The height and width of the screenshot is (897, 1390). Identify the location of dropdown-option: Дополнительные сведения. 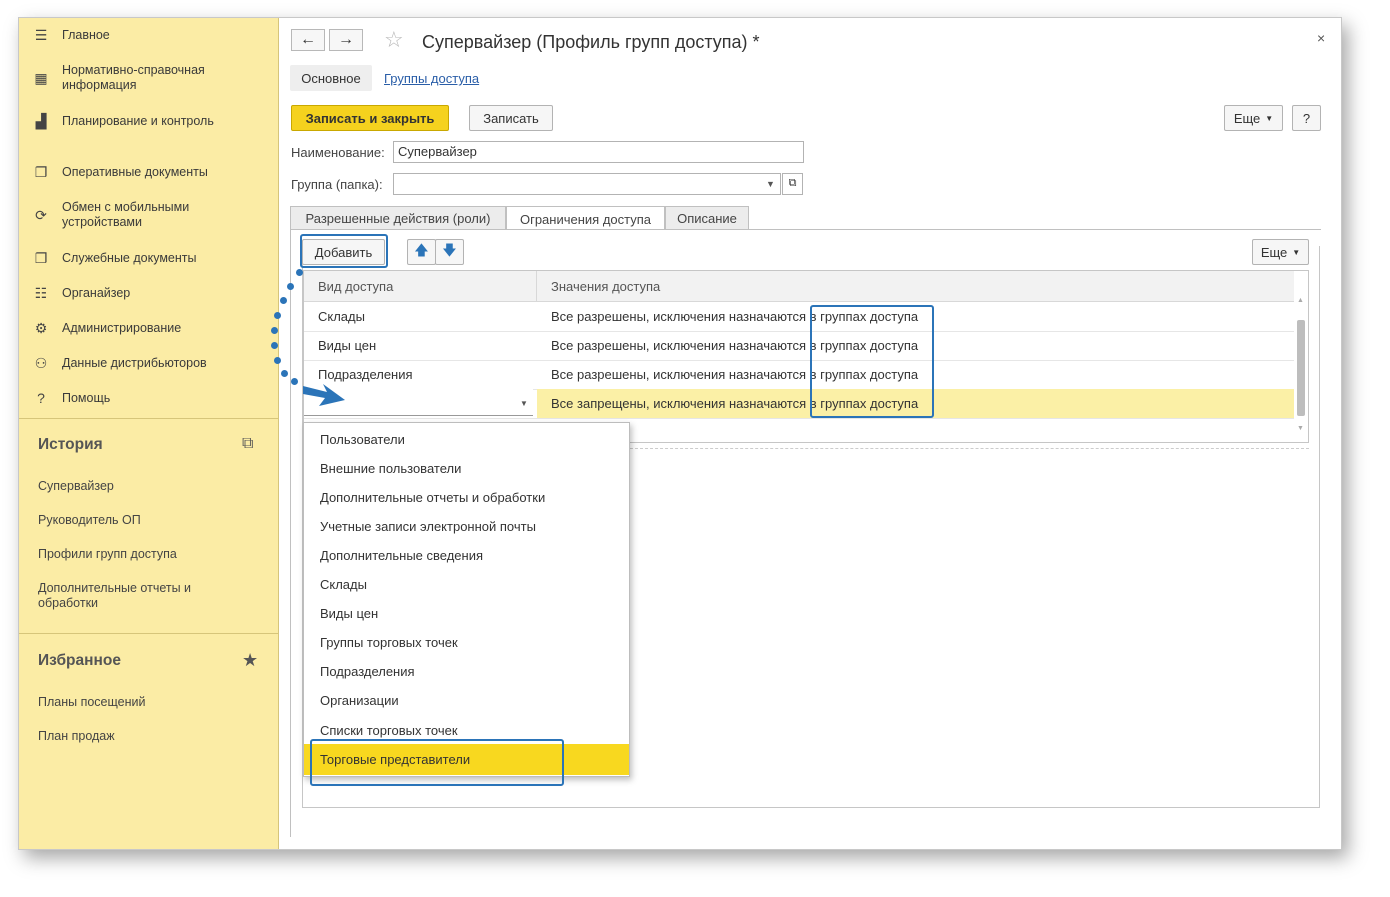
(401, 555).